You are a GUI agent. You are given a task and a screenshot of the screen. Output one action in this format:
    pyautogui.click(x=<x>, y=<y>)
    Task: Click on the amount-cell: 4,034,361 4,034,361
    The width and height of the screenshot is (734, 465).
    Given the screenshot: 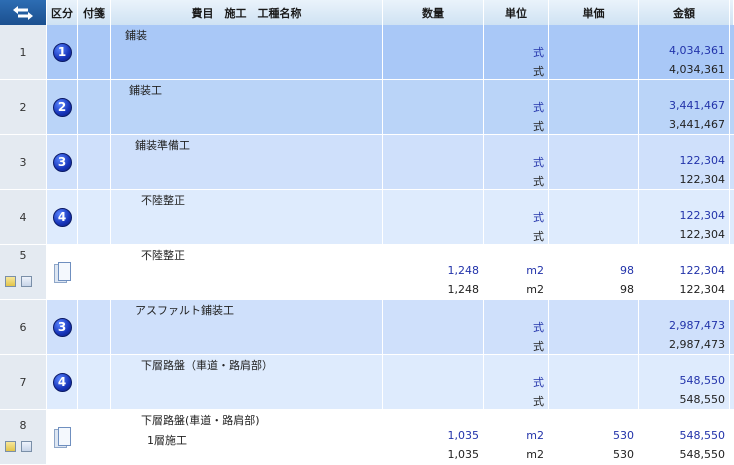 What is the action you would take?
    pyautogui.click(x=684, y=52)
    